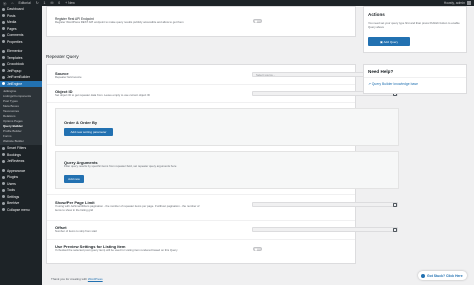  I want to click on form-icon, so click(3, 77).